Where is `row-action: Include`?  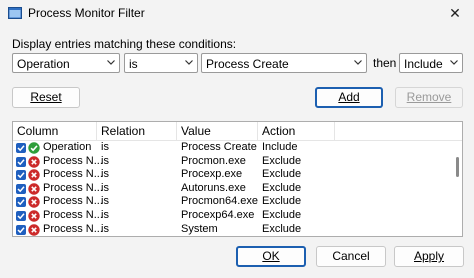 row-action: Include is located at coordinates (280, 147).